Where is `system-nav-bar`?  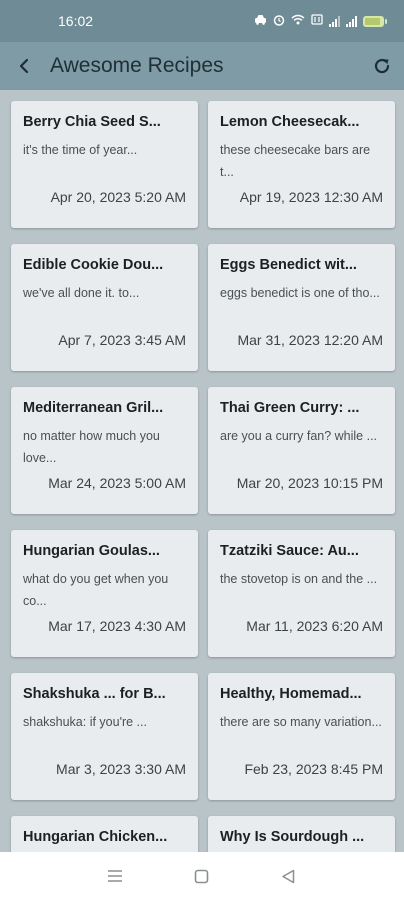
system-nav-bar is located at coordinates (202, 876).